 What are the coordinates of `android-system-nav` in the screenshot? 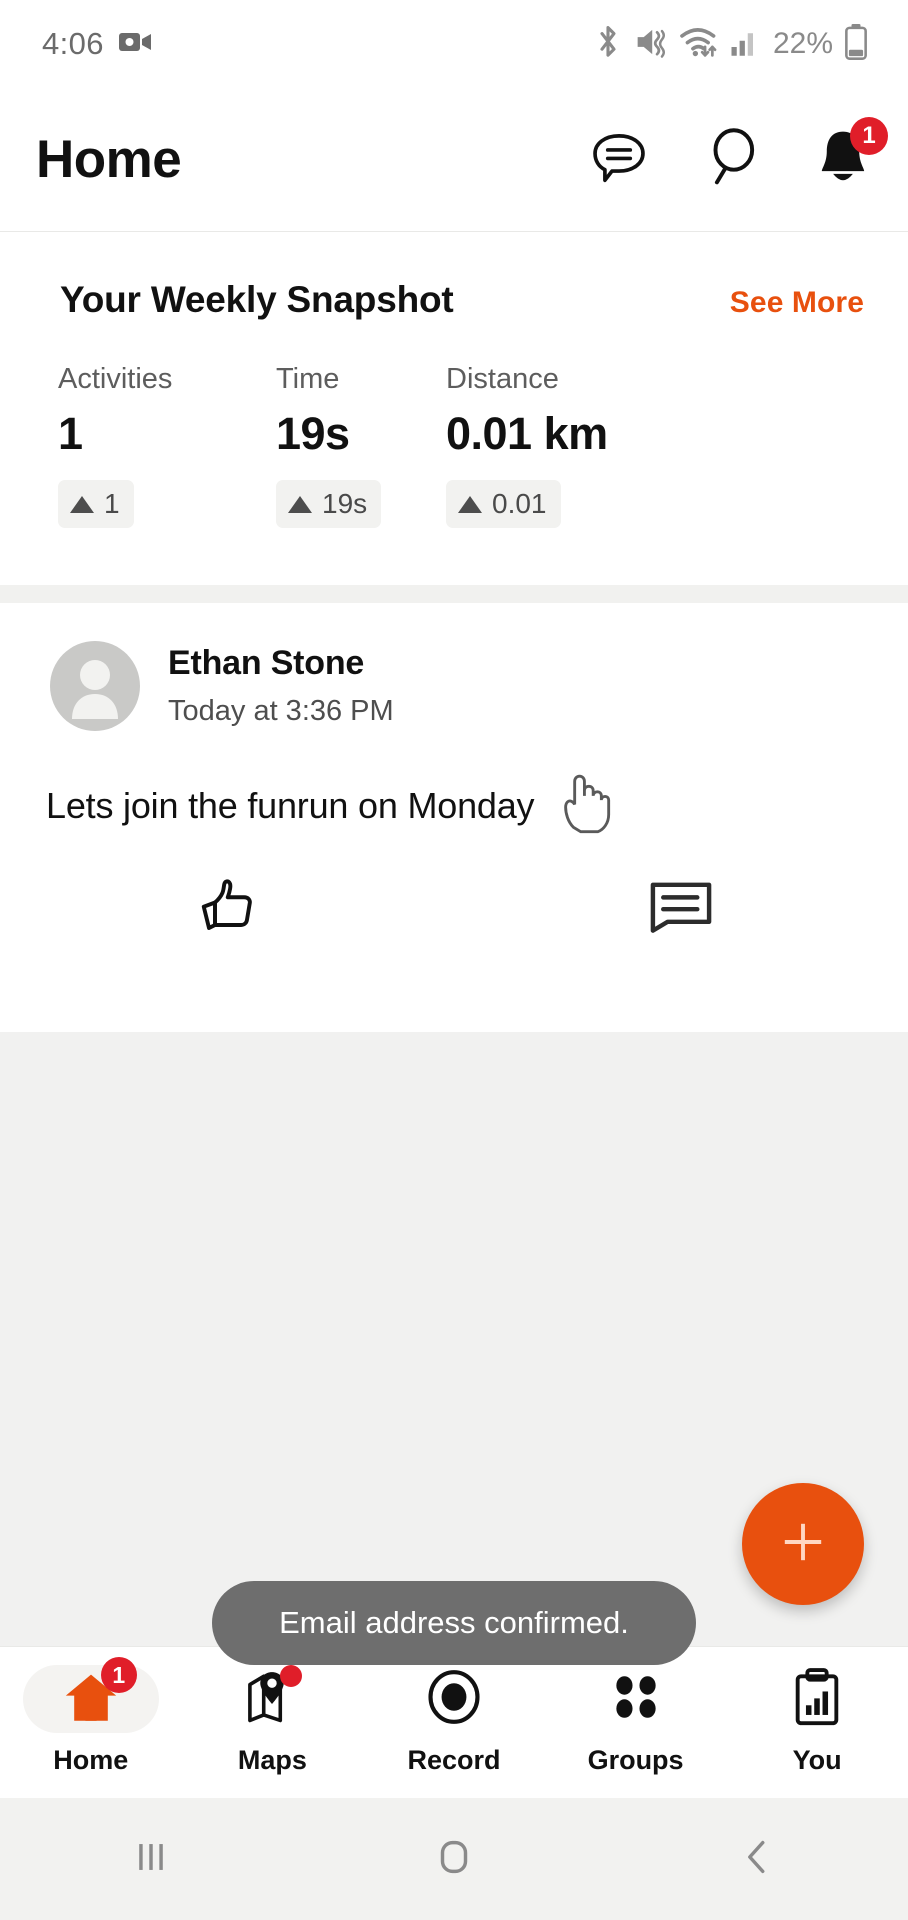 It's located at (454, 1859).